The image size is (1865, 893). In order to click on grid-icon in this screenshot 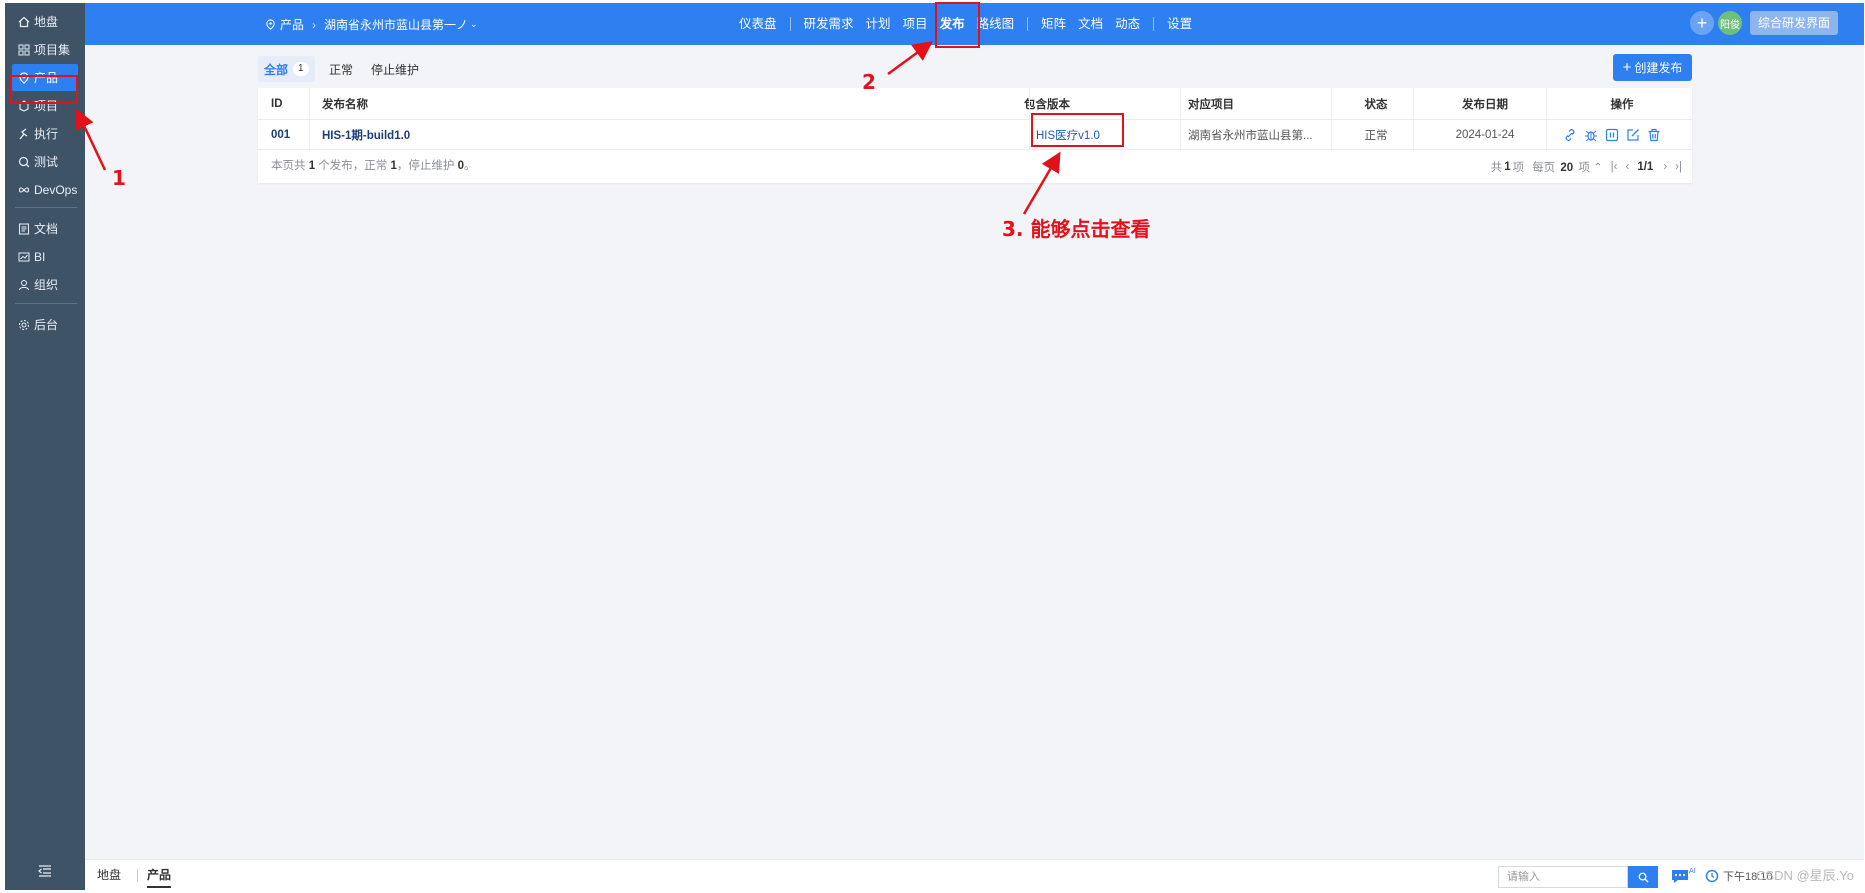, I will do `click(23, 49)`.